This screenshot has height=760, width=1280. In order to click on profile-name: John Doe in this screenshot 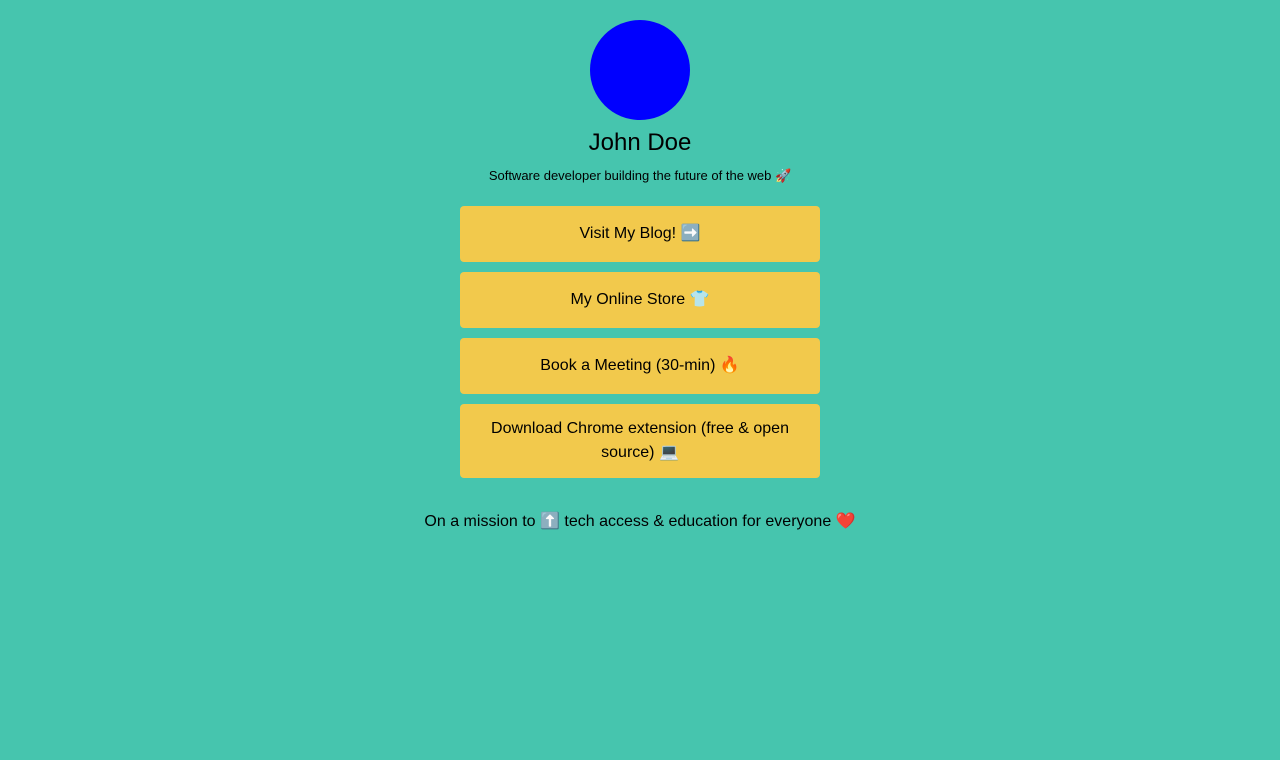, I will do `click(640, 142)`.